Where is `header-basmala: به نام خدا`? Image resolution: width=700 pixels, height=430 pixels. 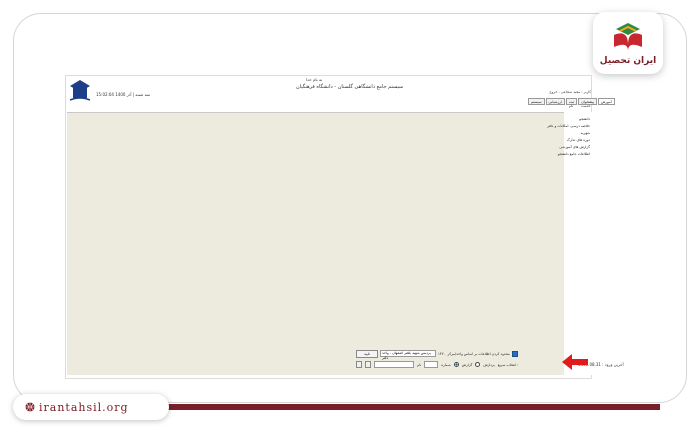 header-basmala: به نام خدا is located at coordinates (314, 79).